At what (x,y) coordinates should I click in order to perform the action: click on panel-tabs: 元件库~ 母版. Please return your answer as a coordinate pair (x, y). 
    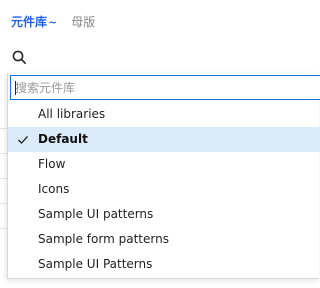
    Looking at the image, I should click on (53, 22).